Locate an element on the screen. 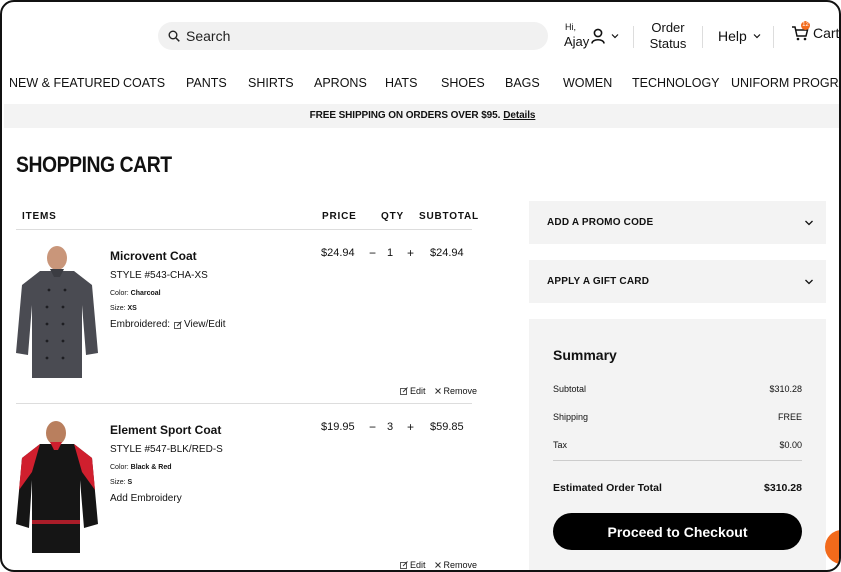 This screenshot has height=572, width=841. search-input is located at coordinates (351, 36).